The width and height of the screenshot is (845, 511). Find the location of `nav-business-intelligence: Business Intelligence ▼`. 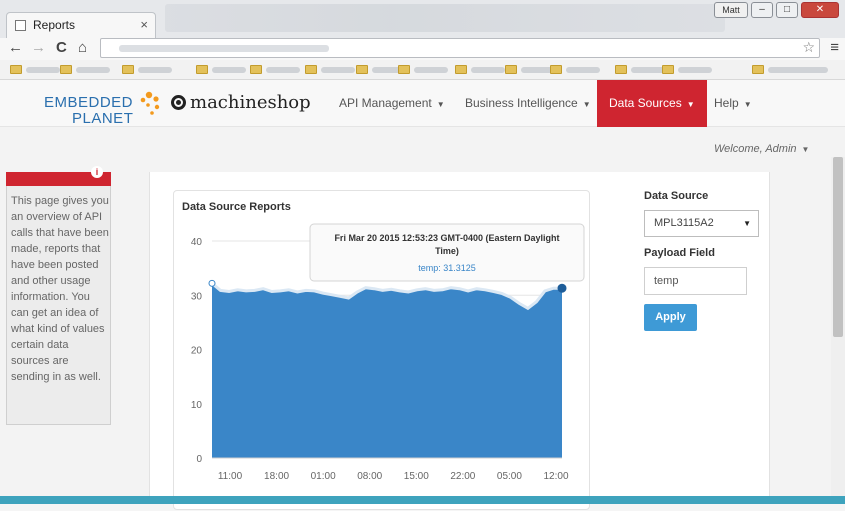

nav-business-intelligence: Business Intelligence ▼ is located at coordinates (528, 103).